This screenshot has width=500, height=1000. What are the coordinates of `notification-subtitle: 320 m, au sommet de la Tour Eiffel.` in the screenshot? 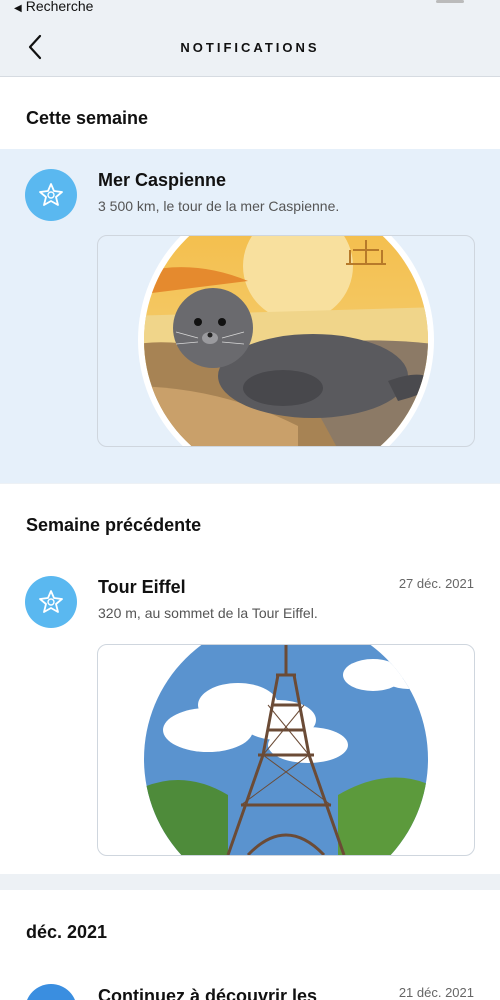 It's located at (208, 613).